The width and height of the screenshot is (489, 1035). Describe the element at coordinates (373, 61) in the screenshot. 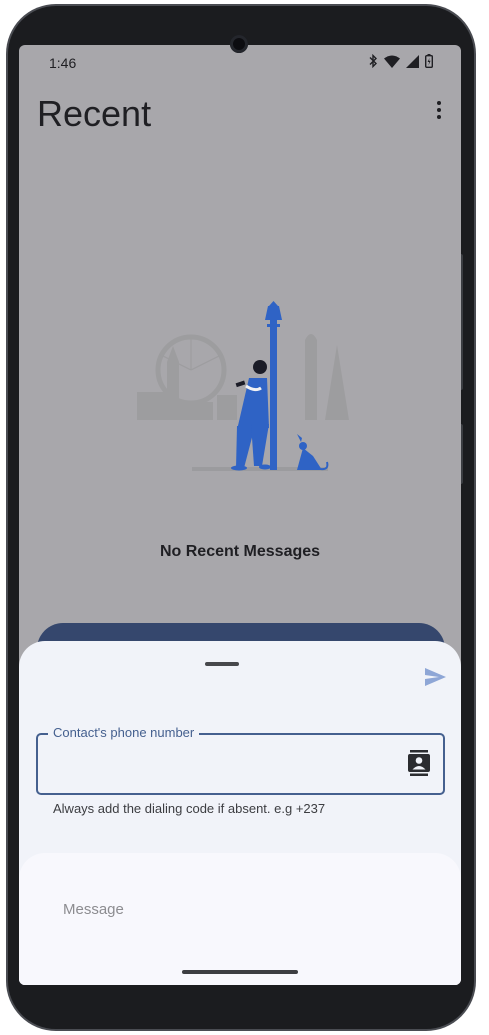

I see `bluetooth-icon` at that location.